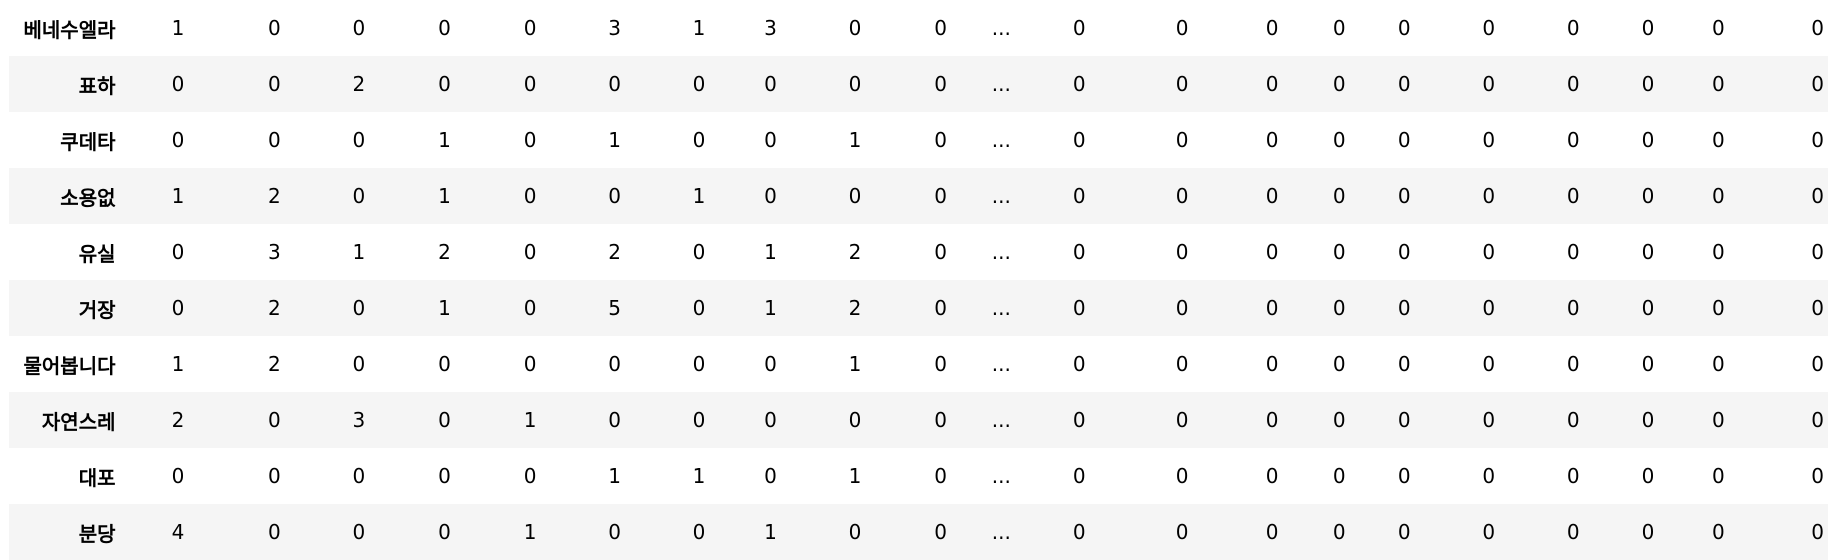 The width and height of the screenshot is (1828, 560). What do you see at coordinates (178, 532) in the screenshot?
I see `table-cell: 4` at bounding box center [178, 532].